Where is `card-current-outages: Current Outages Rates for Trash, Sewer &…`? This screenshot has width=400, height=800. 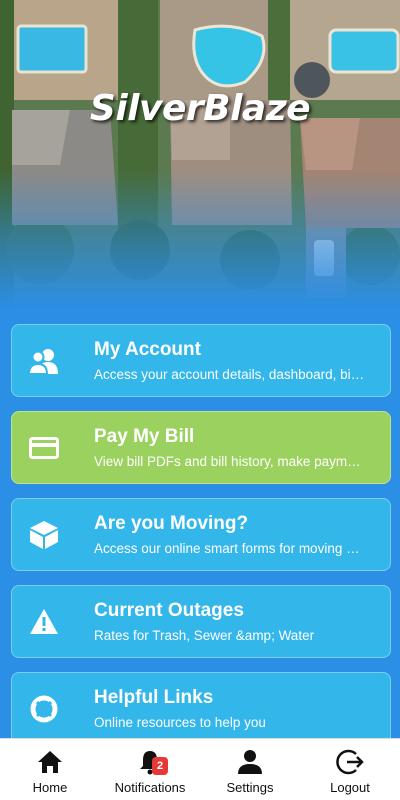 card-current-outages: Current Outages Rates for Trash, Sewer &… is located at coordinates (201, 621).